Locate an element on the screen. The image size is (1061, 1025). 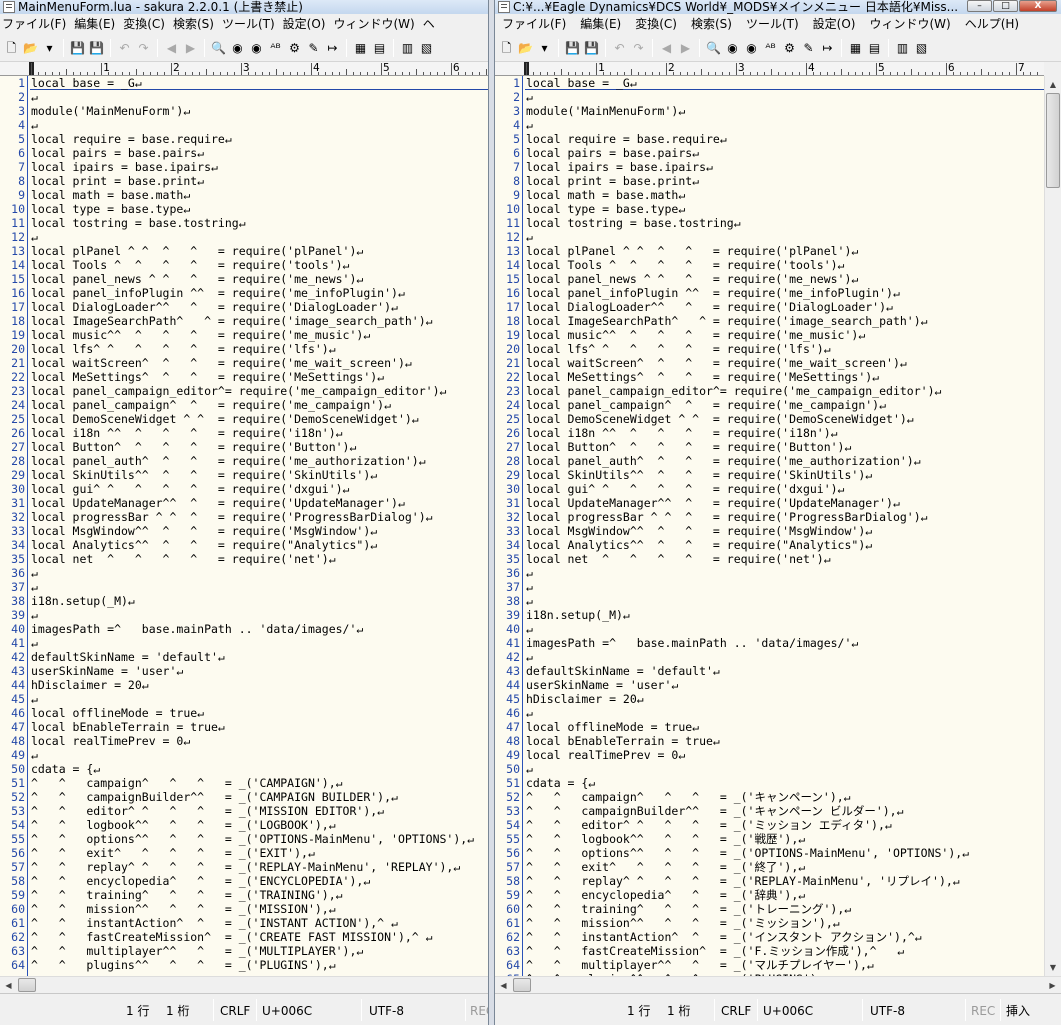
code-line: 38 ↵ is located at coordinates (769, 601).